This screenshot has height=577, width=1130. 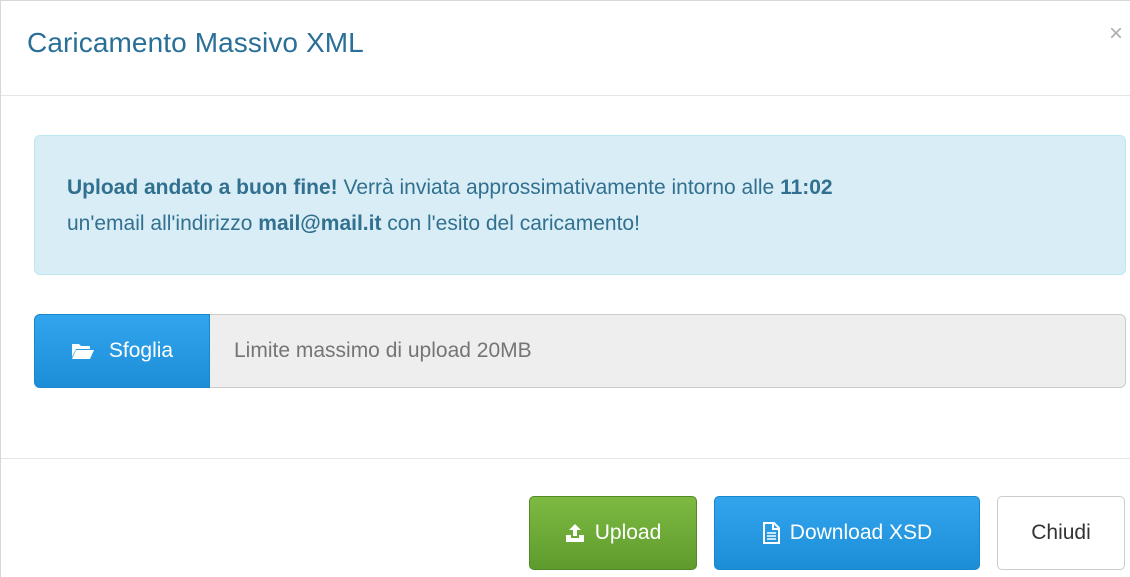 What do you see at coordinates (195, 42) in the screenshot?
I see `modal-title: Caricamento Massivo XML` at bounding box center [195, 42].